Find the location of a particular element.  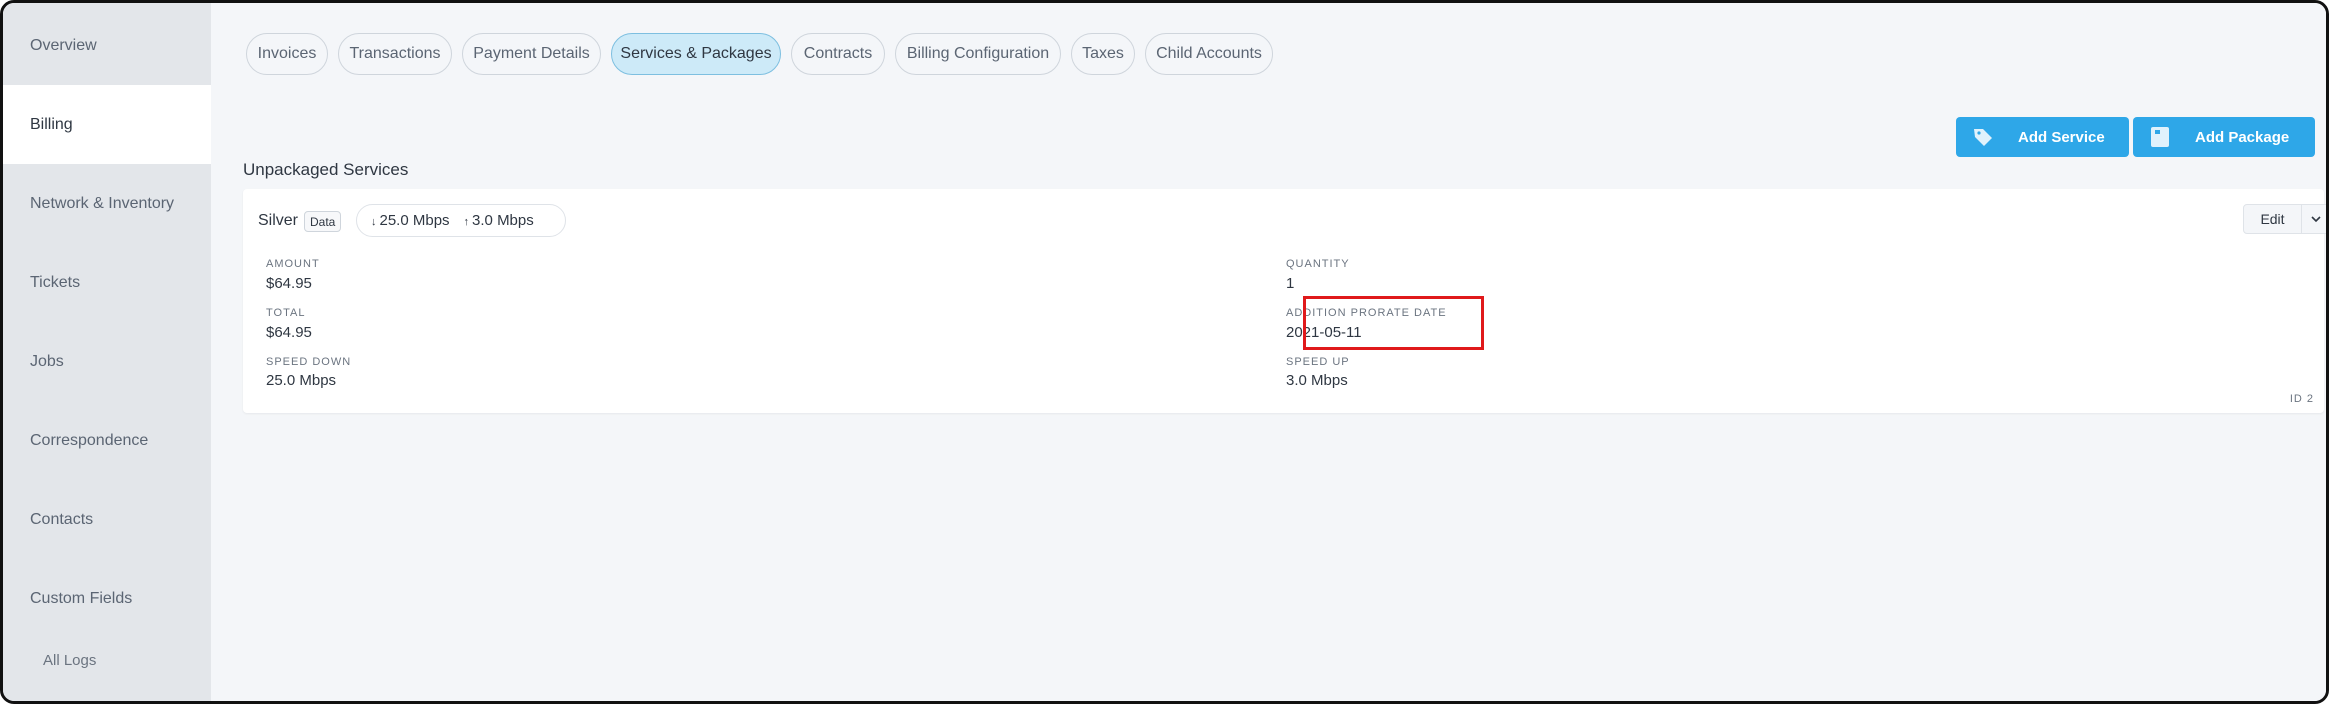

tab-contracts: Contracts is located at coordinates (838, 54).